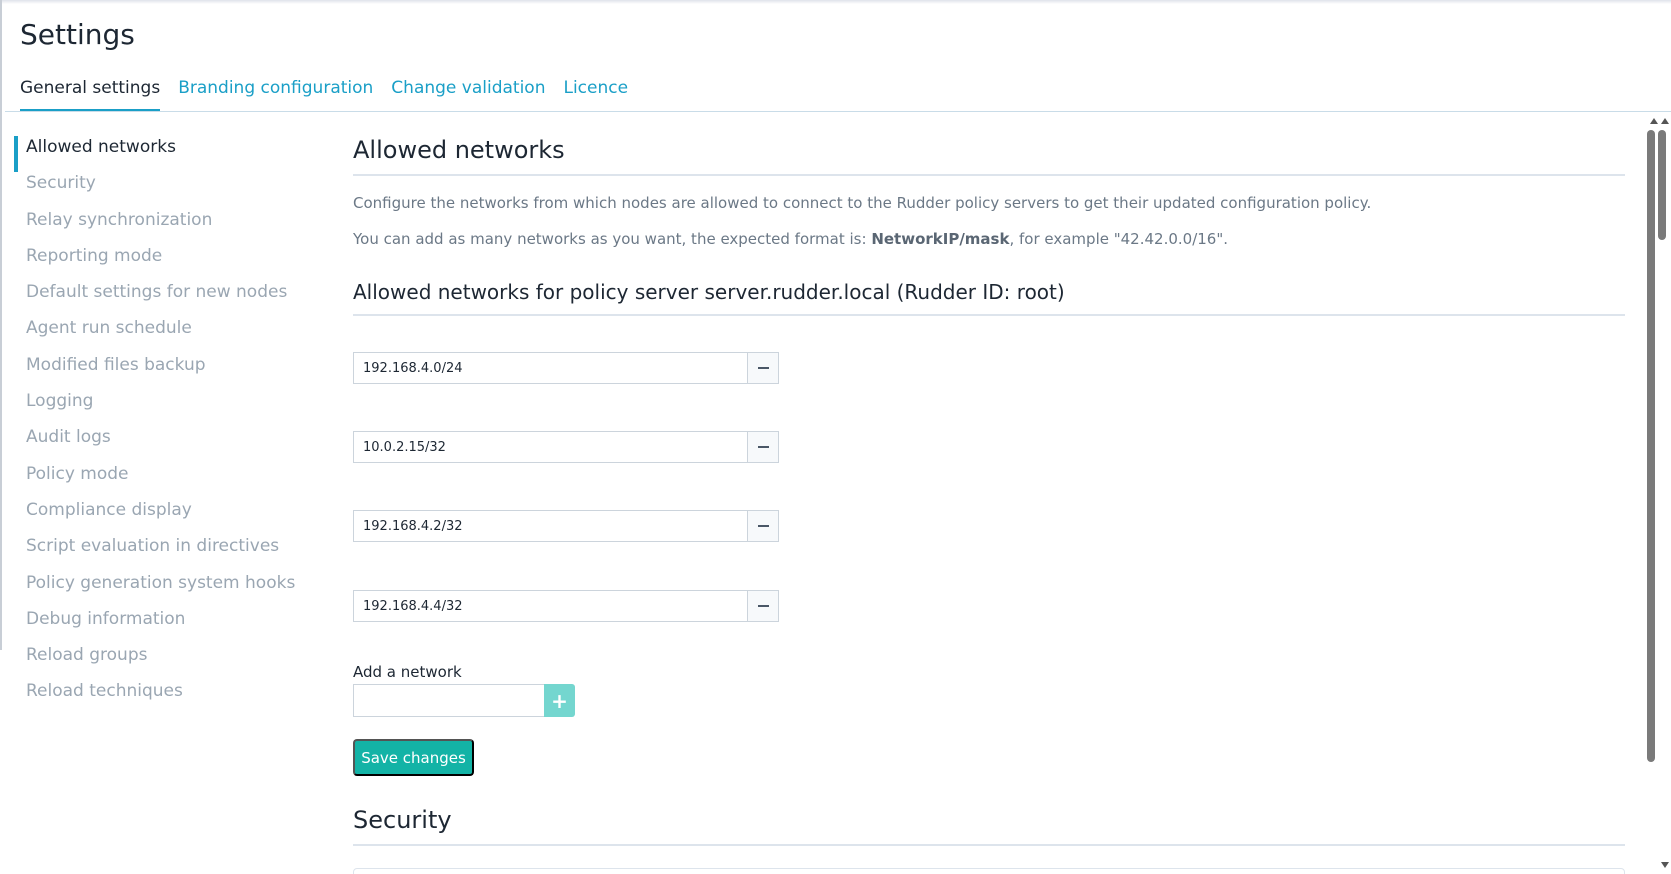  Describe the element at coordinates (940, 239) in the screenshot. I see `format-hint-bold: NetworkIP/mask` at that location.